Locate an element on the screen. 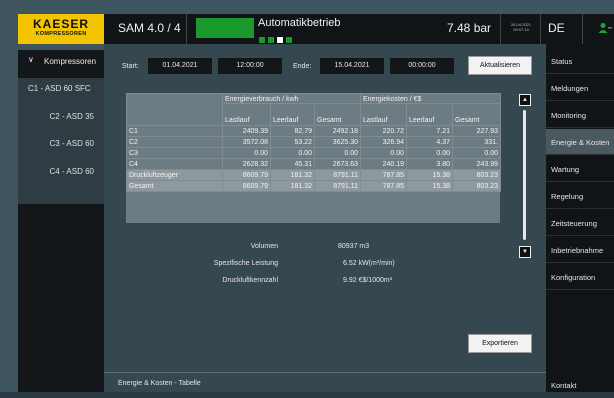 This screenshot has width=614, height=398. energy-group-header: Energieverbrauch / kwh is located at coordinates (291, 98).